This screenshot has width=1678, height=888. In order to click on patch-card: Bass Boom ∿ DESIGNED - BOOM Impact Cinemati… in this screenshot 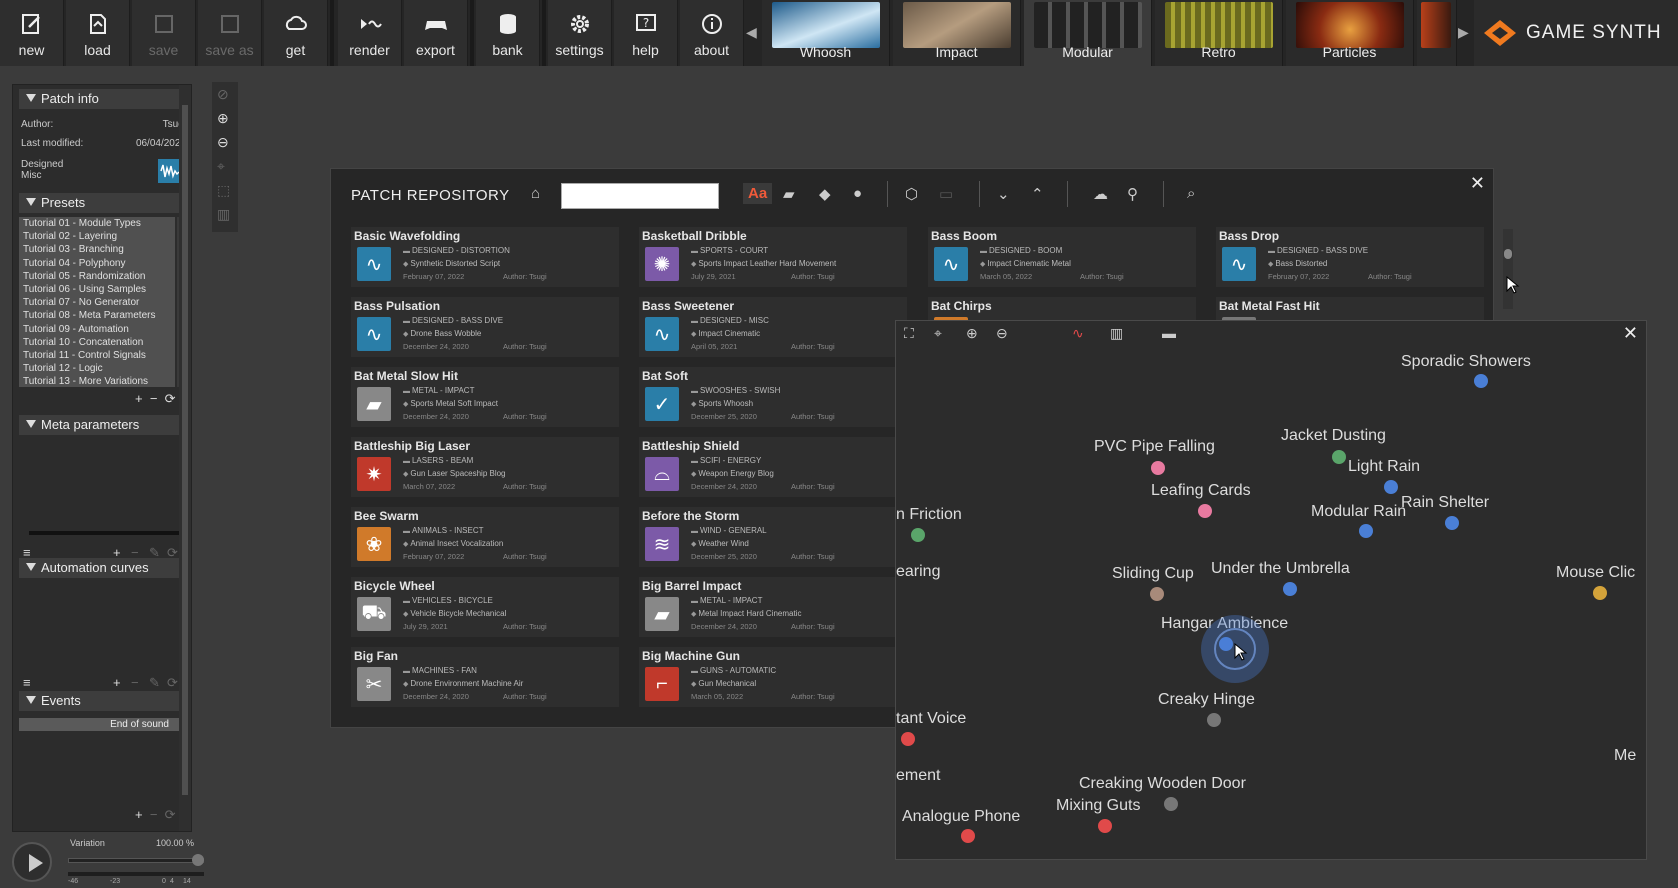, I will do `click(1062, 257)`.